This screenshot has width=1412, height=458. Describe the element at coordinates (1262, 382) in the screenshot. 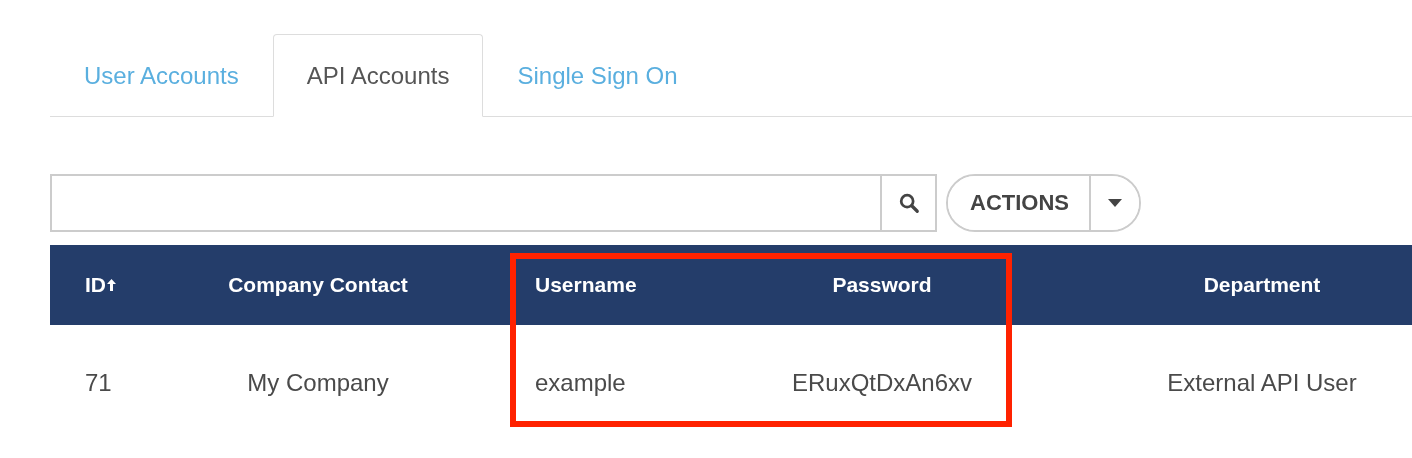

I see `table-cell-text: External API User` at that location.